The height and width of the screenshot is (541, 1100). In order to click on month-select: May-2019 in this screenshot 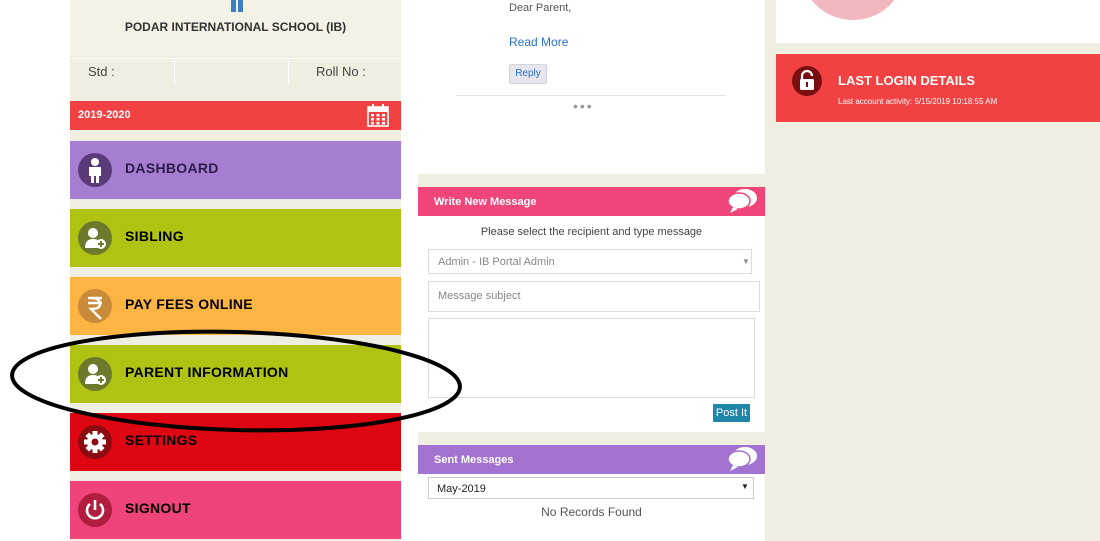, I will do `click(591, 488)`.